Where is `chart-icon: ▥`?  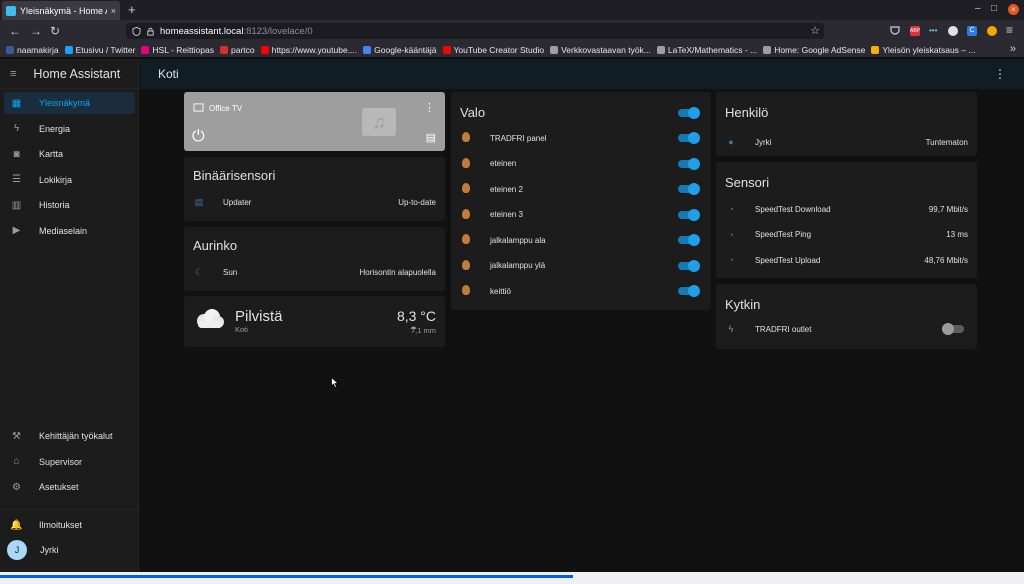 chart-icon: ▥ is located at coordinates (16, 205).